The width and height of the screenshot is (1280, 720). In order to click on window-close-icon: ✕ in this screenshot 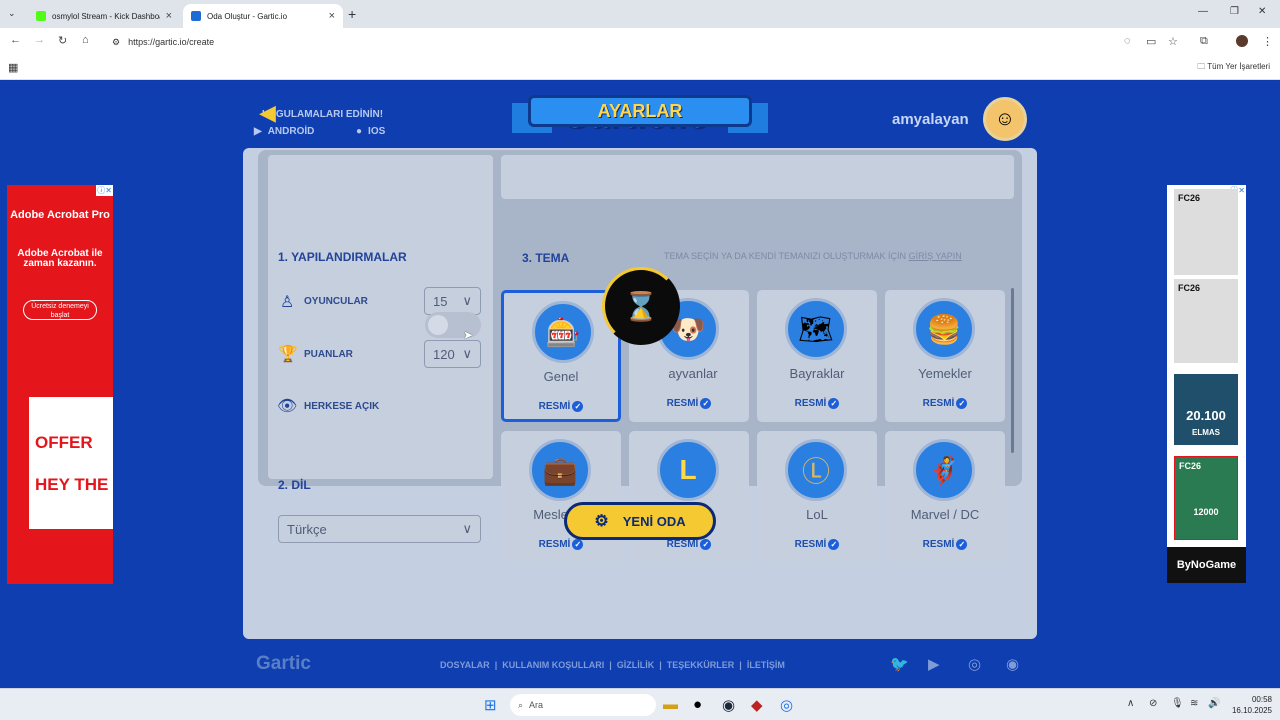, I will do `click(1262, 11)`.